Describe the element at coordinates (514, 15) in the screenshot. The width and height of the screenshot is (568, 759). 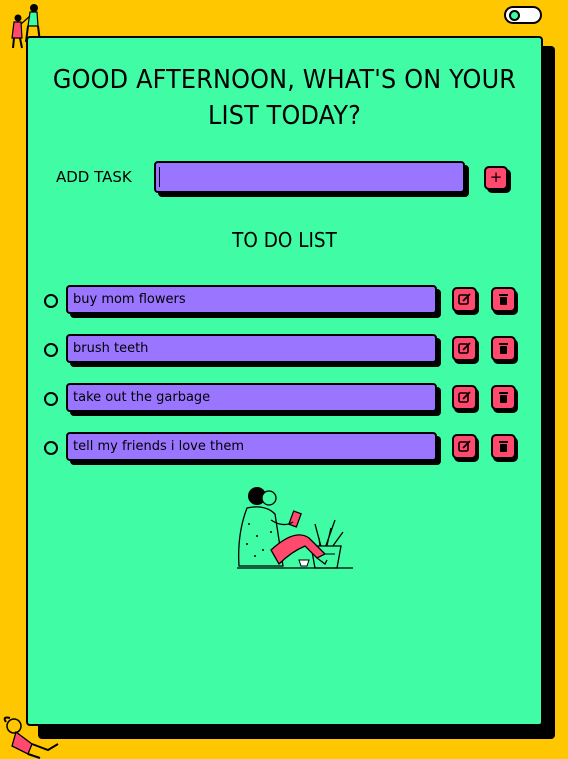
I see `toggle-knob` at that location.